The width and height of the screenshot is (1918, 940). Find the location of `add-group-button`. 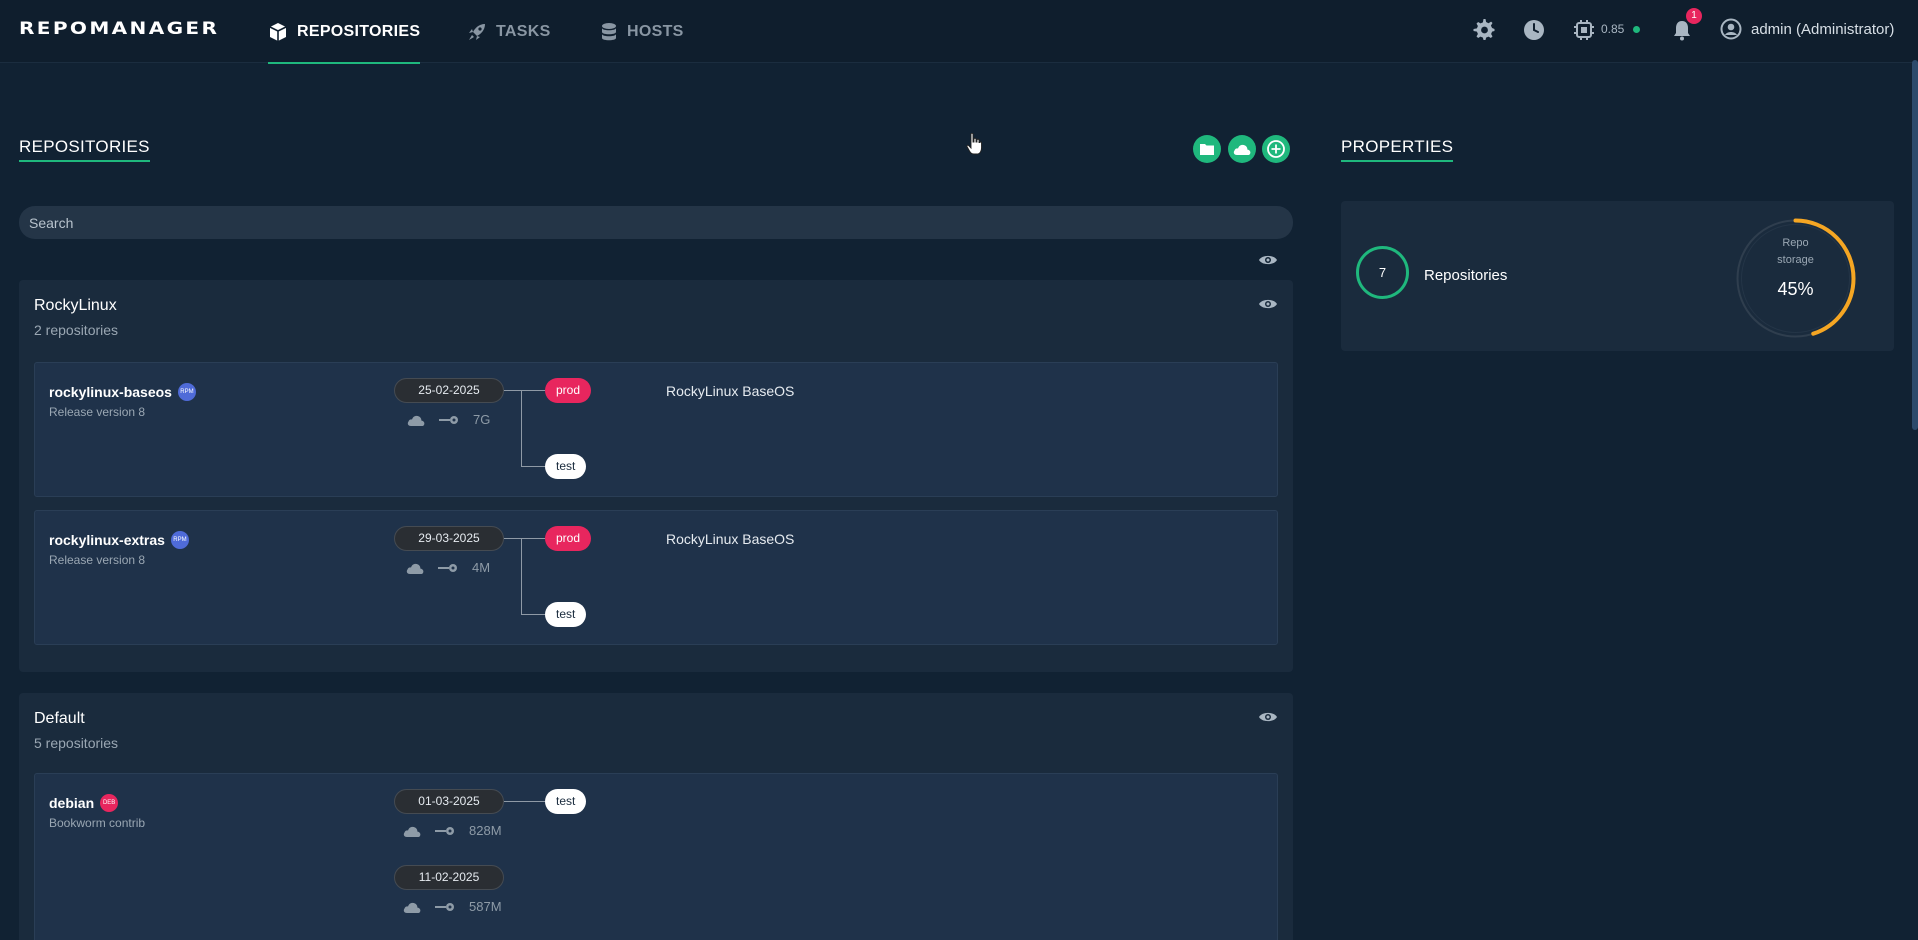

add-group-button is located at coordinates (1207, 149).